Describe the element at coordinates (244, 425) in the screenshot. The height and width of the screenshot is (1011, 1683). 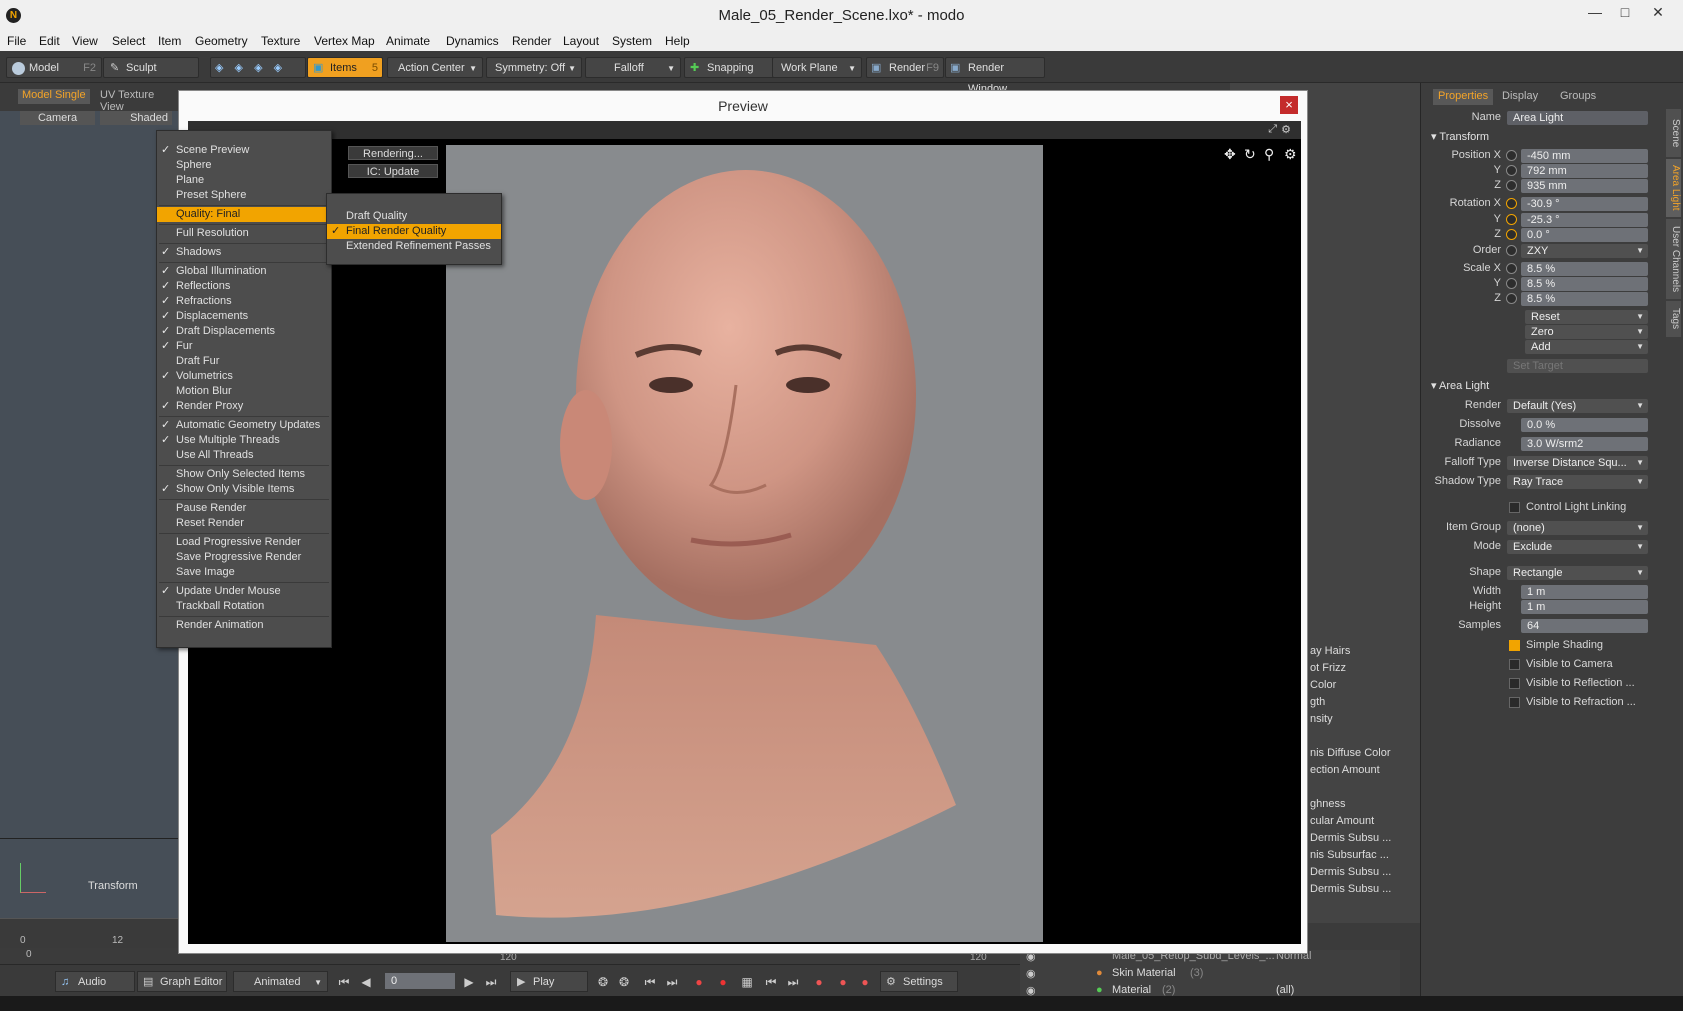
I see `menu-item-automatic-geometry-updates: ✓ Automatic Geometry Updates` at that location.